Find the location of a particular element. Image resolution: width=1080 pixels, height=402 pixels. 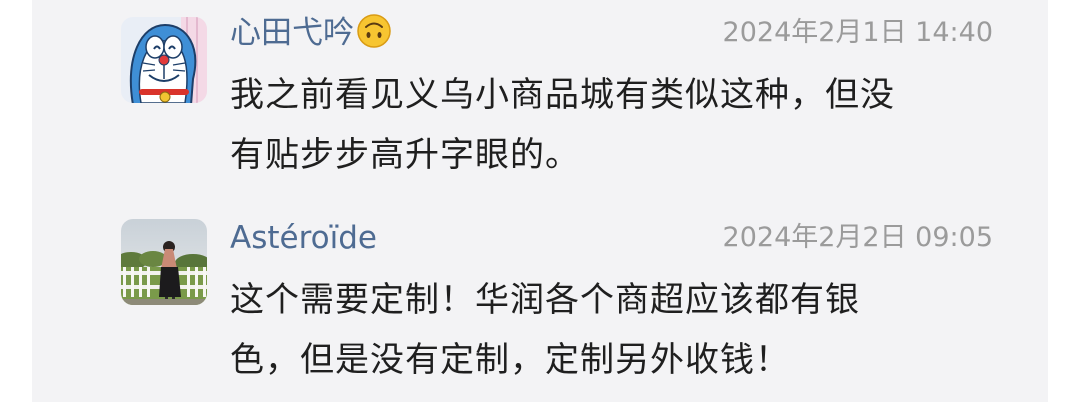

username: Astéroïde is located at coordinates (303, 238).